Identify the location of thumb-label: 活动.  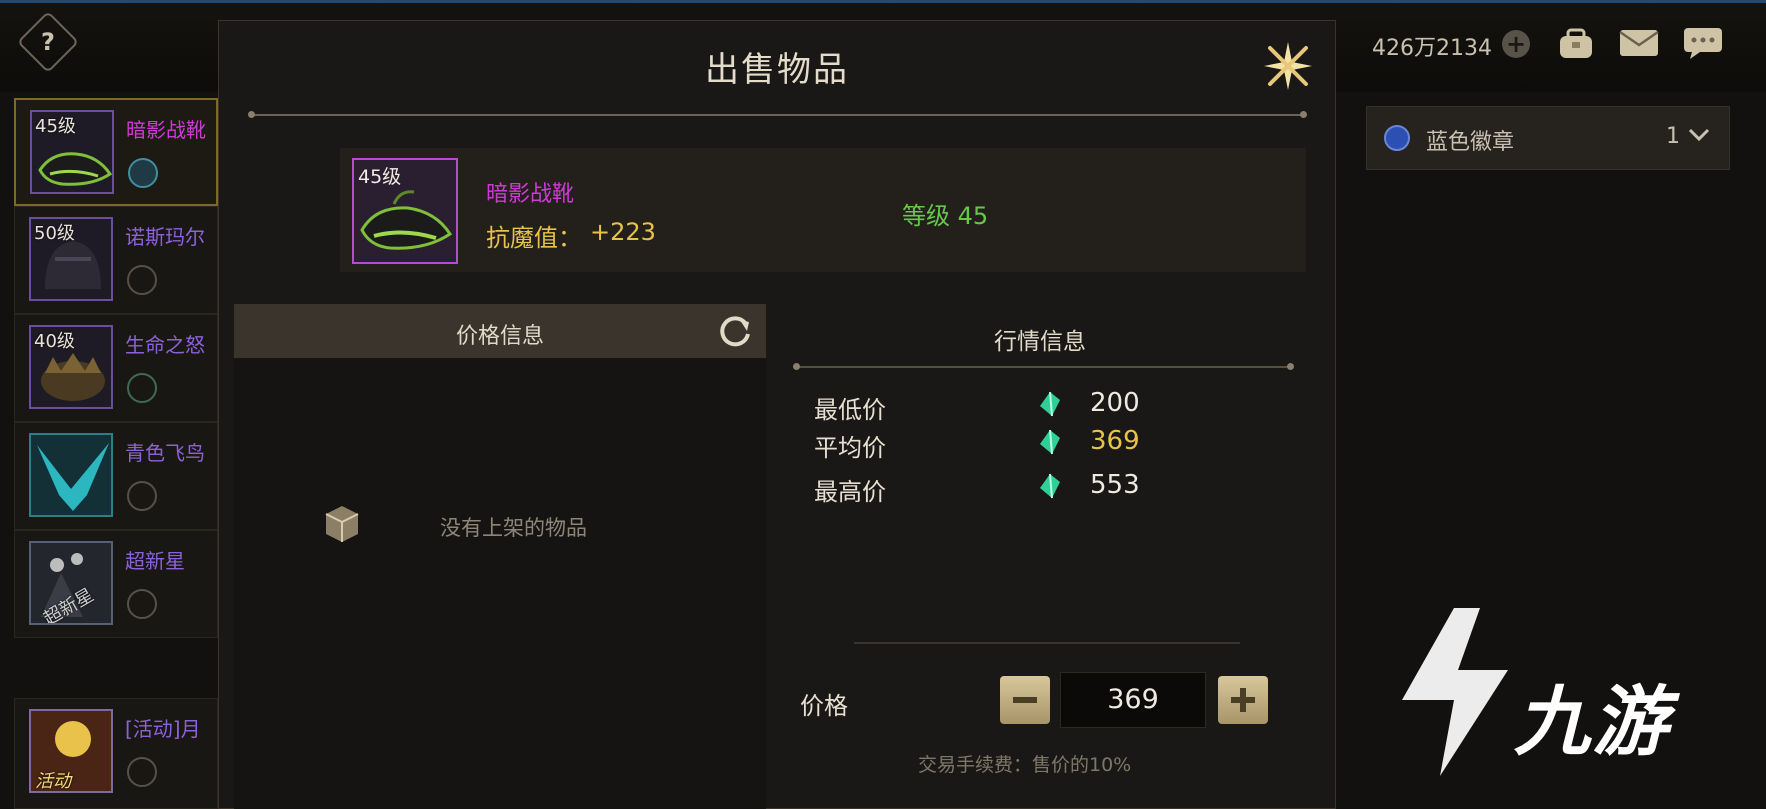
(53, 781).